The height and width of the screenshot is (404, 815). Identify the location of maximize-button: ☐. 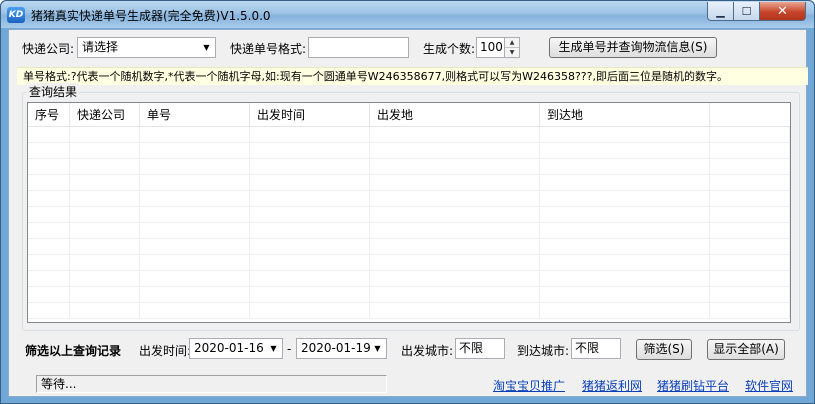
(747, 11).